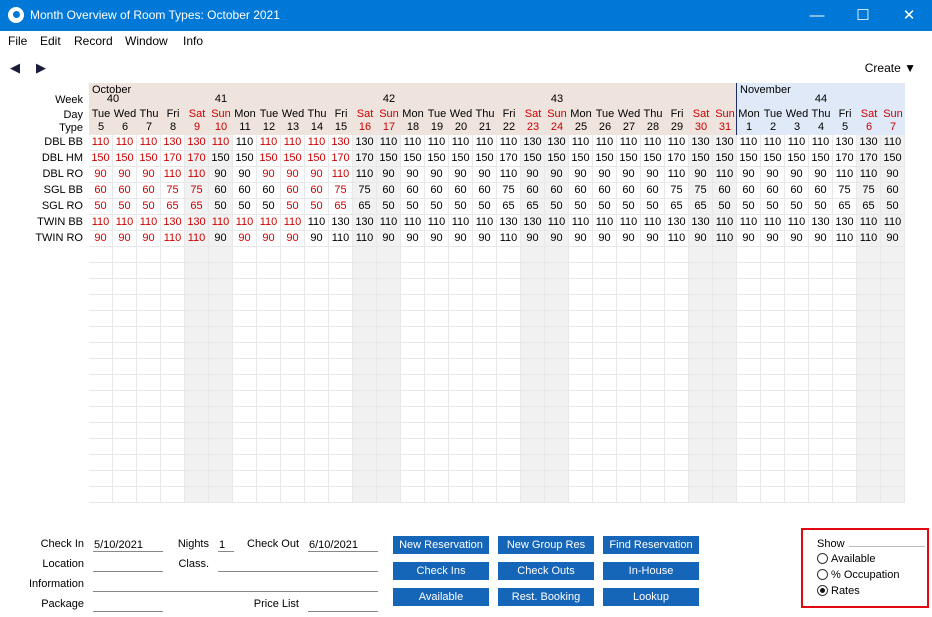  What do you see at coordinates (17, 41) in the screenshot?
I see `menu-file: File` at bounding box center [17, 41].